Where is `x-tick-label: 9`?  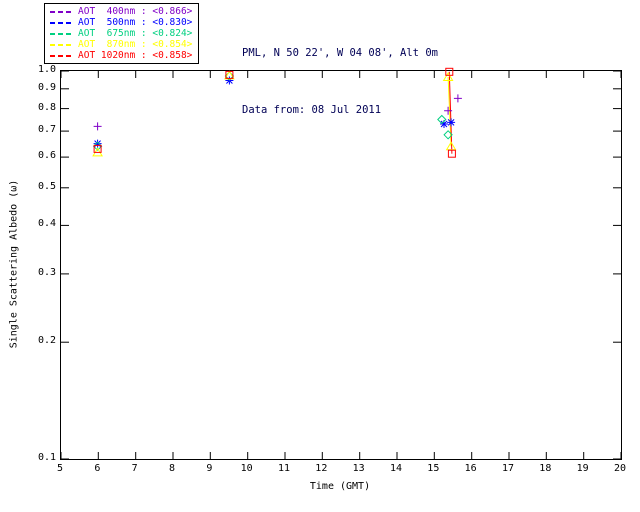 x-tick-label: 9 is located at coordinates (209, 468).